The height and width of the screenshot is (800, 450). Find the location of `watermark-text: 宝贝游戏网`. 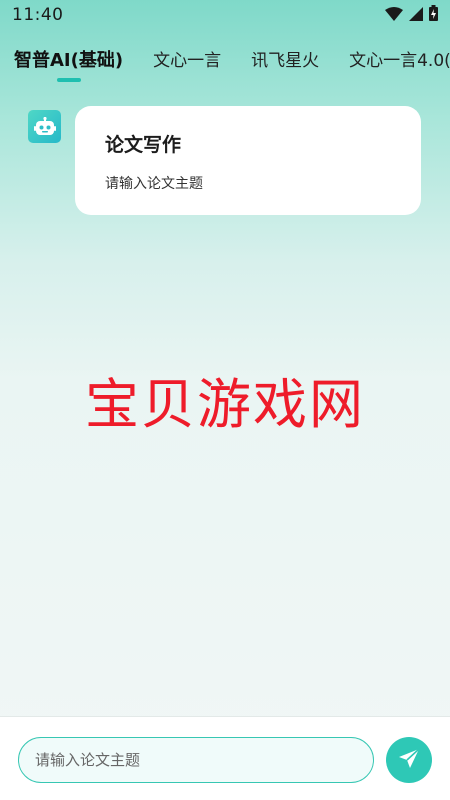

watermark-text: 宝贝游戏网 is located at coordinates (225, 404).